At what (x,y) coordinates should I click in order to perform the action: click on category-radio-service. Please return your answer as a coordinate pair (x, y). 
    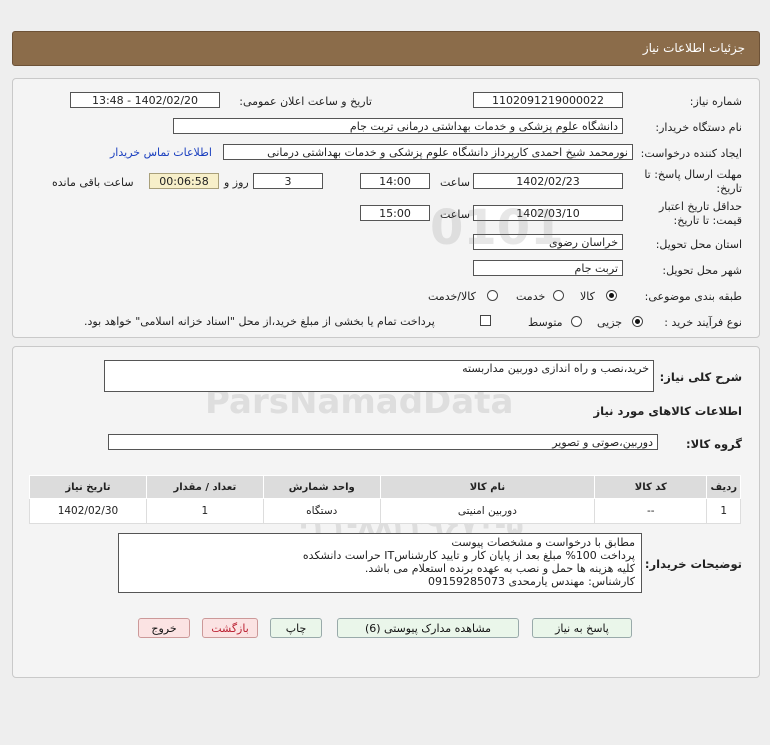
    Looking at the image, I should click on (558, 295).